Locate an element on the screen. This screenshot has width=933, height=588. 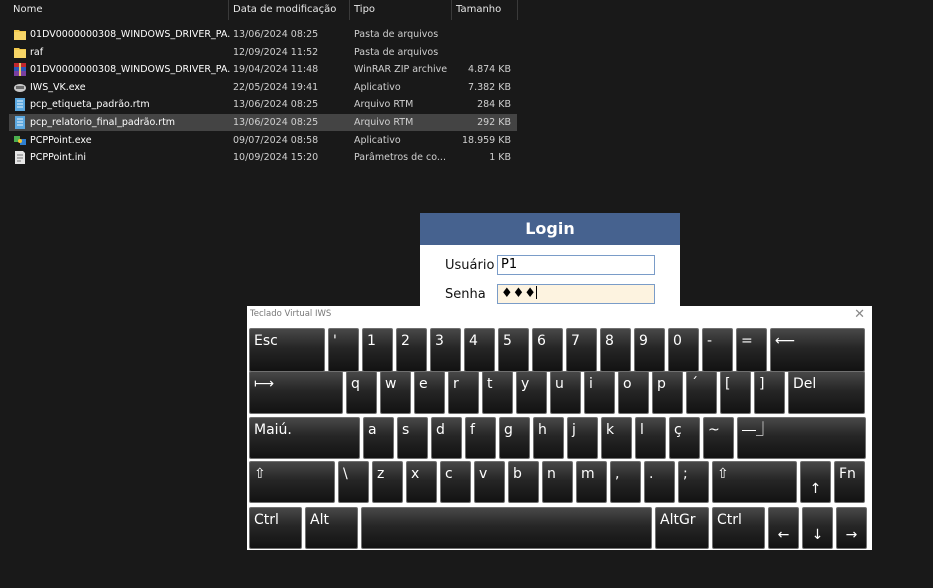
key-d: d is located at coordinates (446, 438).